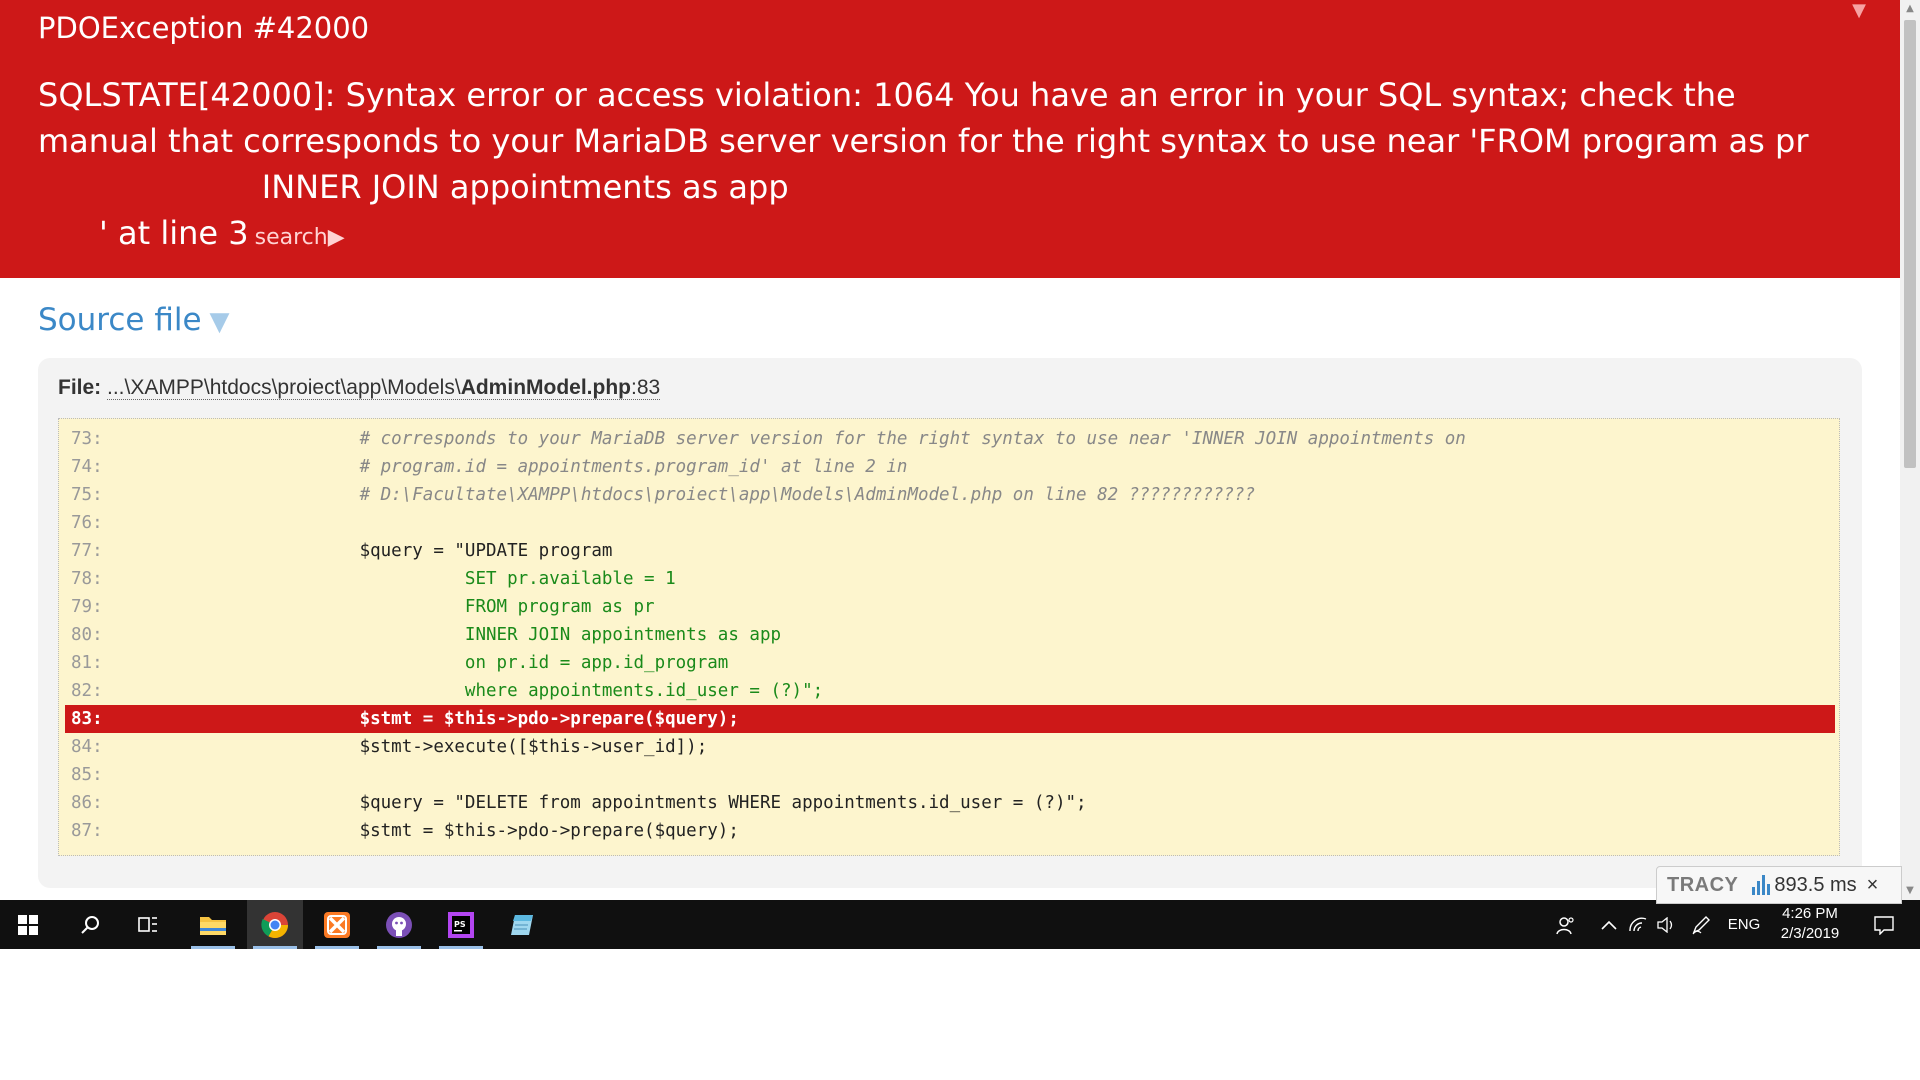  I want to click on wifi-icon, so click(1638, 924).